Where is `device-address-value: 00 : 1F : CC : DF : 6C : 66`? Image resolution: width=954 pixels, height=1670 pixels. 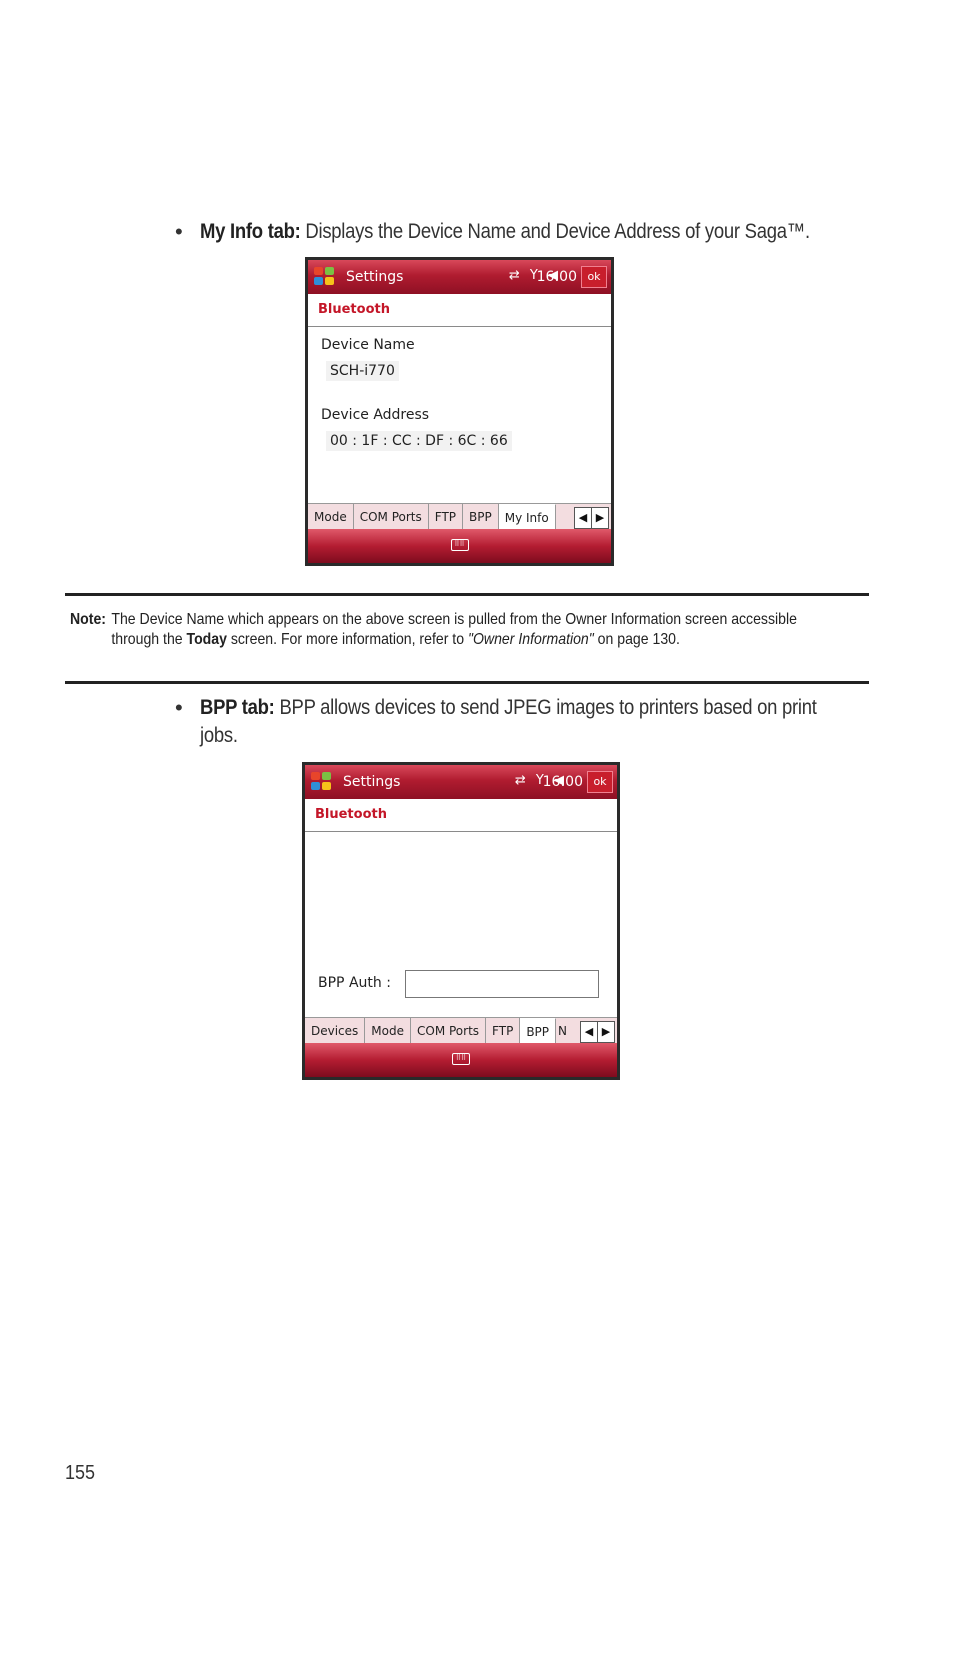
device-address-value: 00 : 1F : CC : DF : 6C : 66 is located at coordinates (419, 441).